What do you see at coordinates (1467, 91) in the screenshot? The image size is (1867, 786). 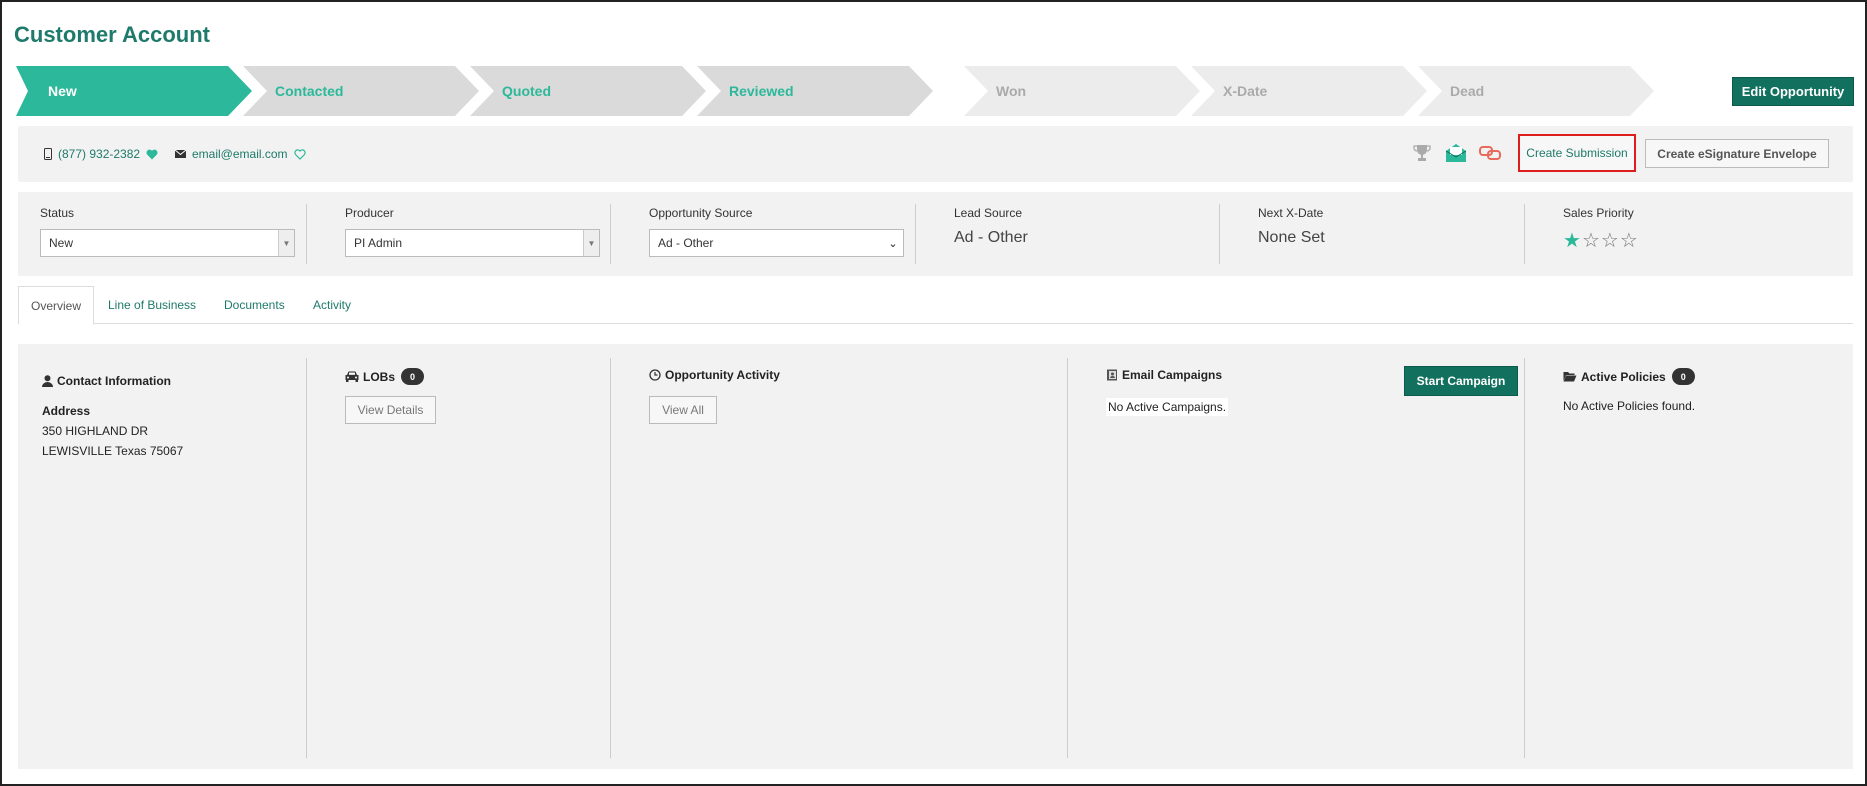 I see `stage-label: Dead` at bounding box center [1467, 91].